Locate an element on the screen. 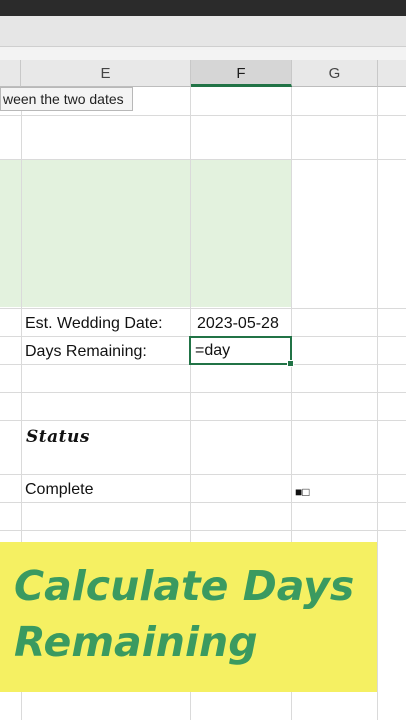  column-header-f: F is located at coordinates (241, 73).